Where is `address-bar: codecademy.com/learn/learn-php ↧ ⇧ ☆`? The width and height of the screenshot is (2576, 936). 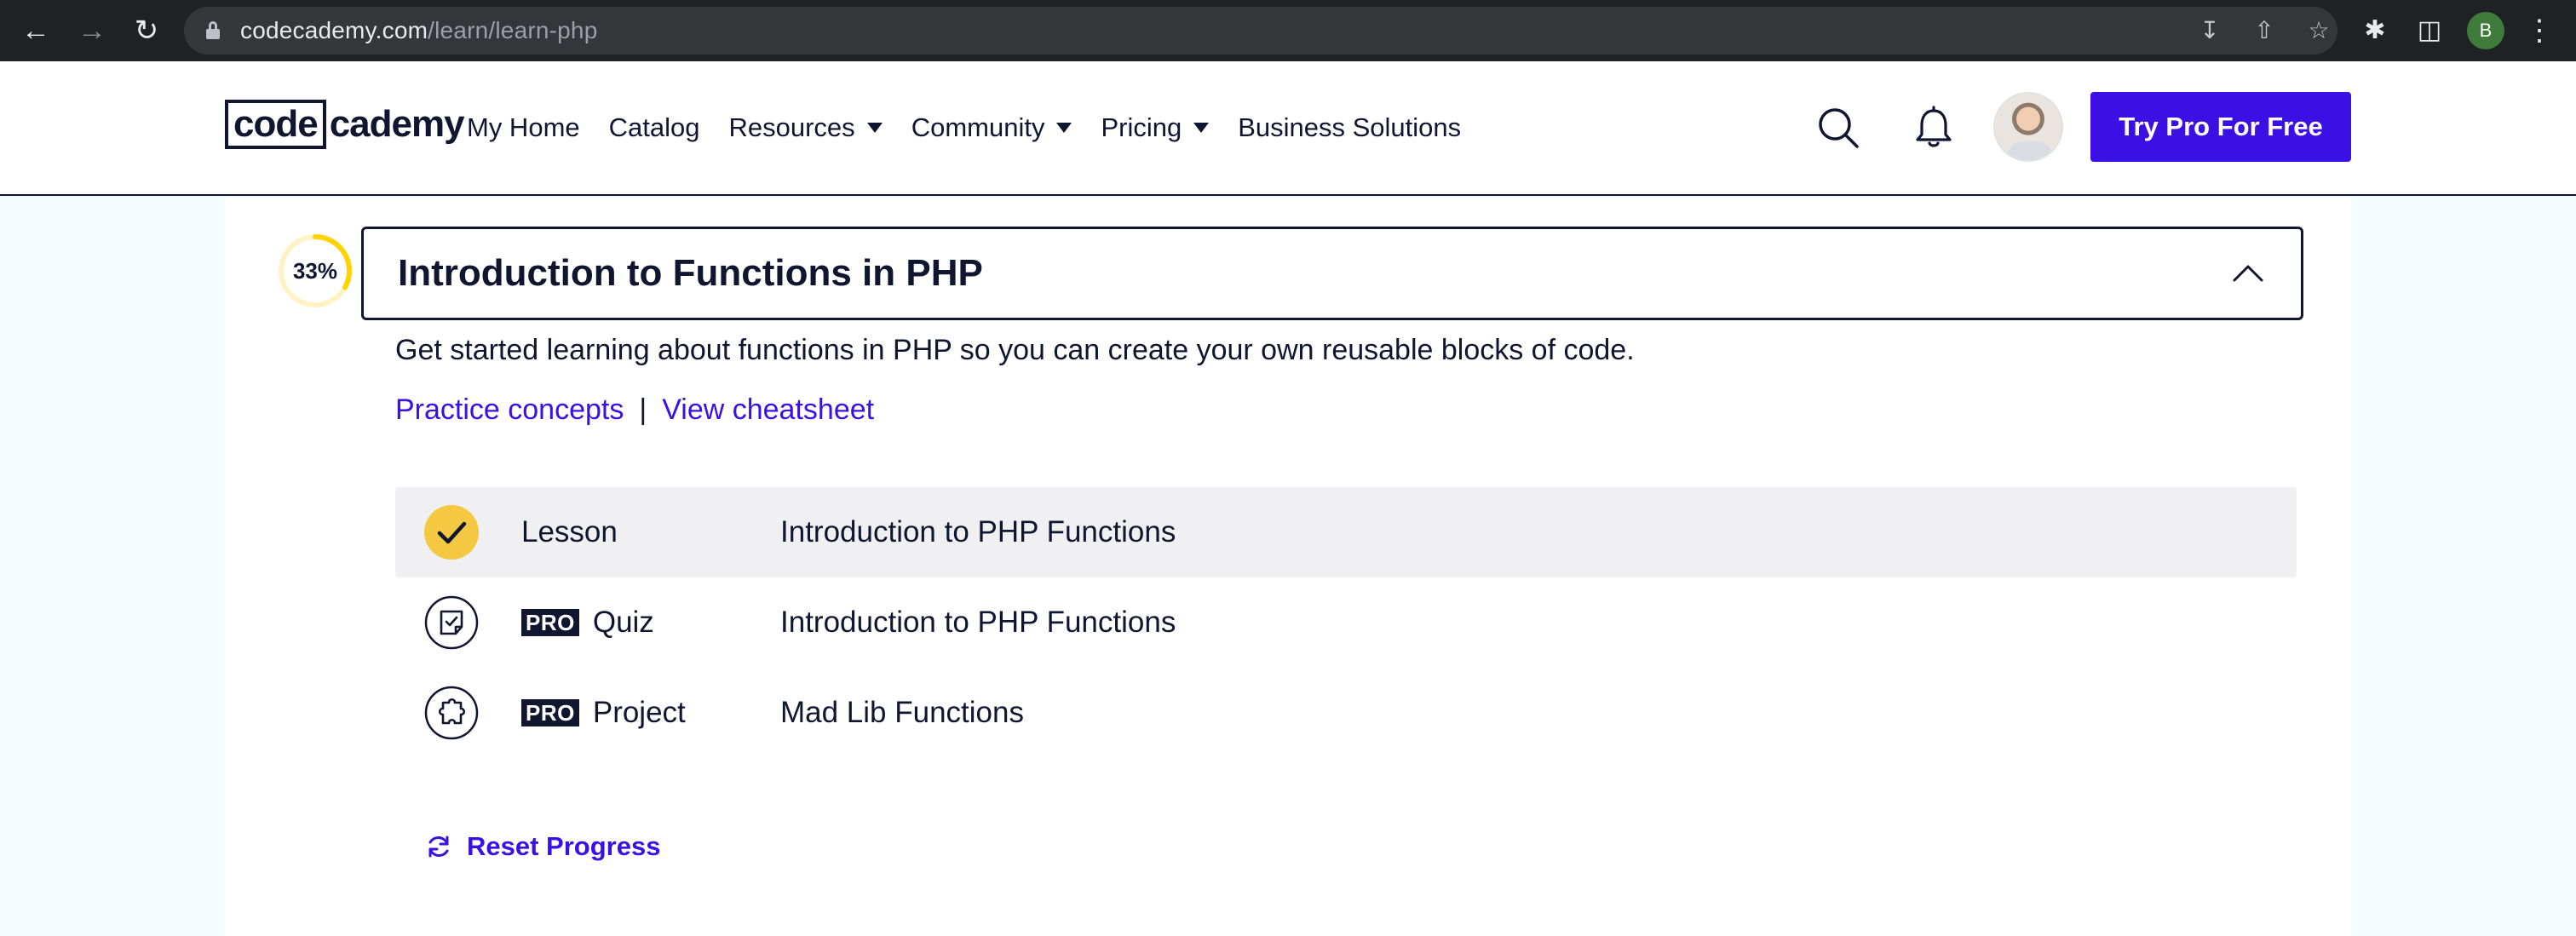 address-bar: codecademy.com/learn/learn-php ↧ ⇧ ☆ is located at coordinates (1261, 31).